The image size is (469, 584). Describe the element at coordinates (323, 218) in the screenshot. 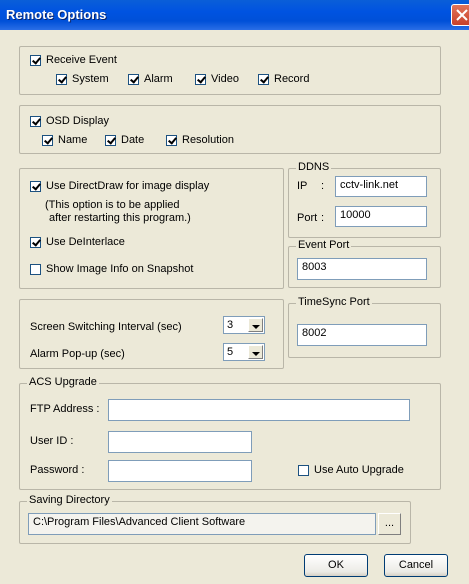

I see `port-colon: :` at that location.